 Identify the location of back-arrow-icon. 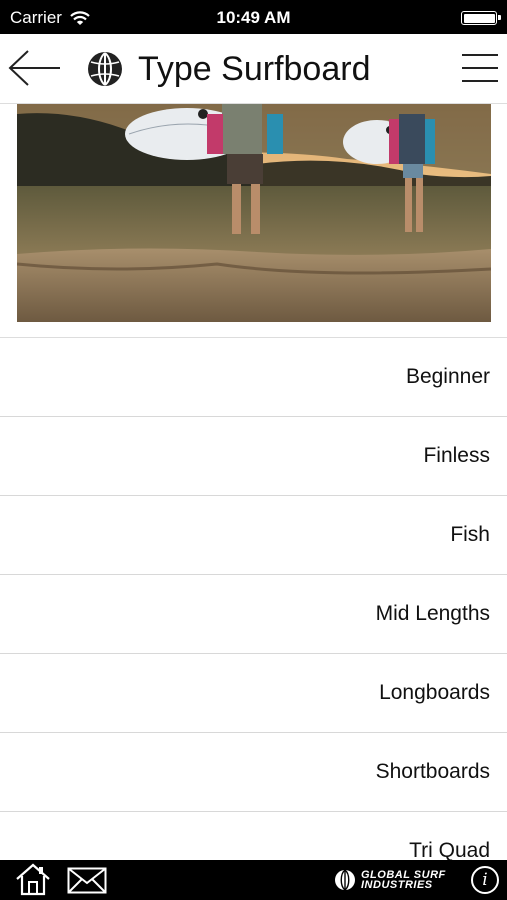
(34, 68).